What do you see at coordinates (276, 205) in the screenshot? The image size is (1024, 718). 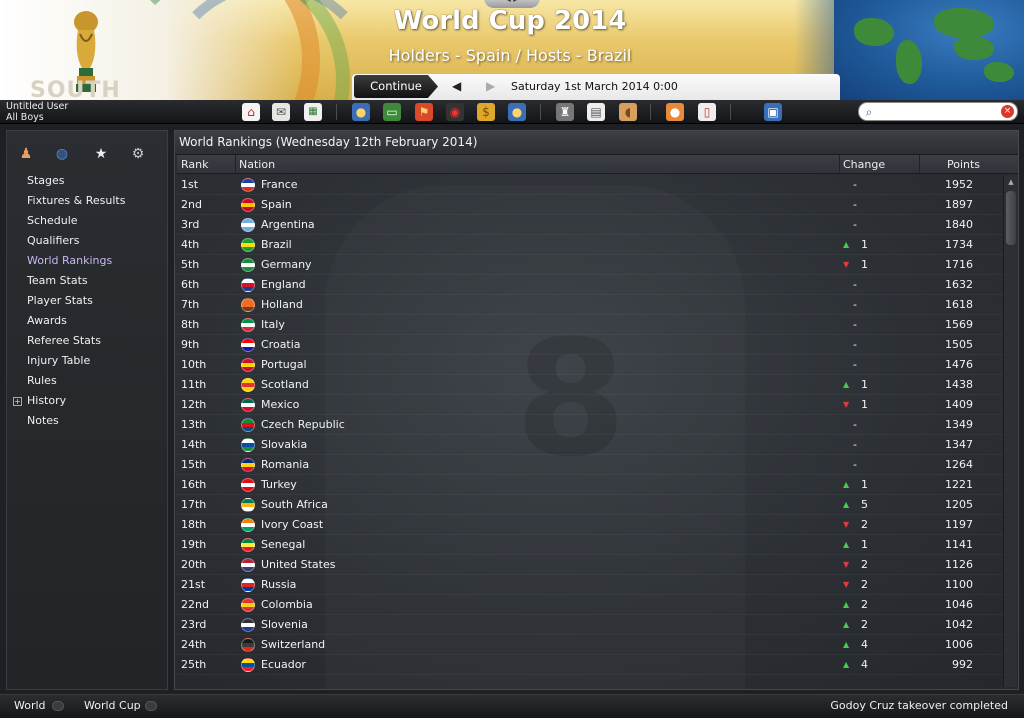 I see `nation-link: Spain` at bounding box center [276, 205].